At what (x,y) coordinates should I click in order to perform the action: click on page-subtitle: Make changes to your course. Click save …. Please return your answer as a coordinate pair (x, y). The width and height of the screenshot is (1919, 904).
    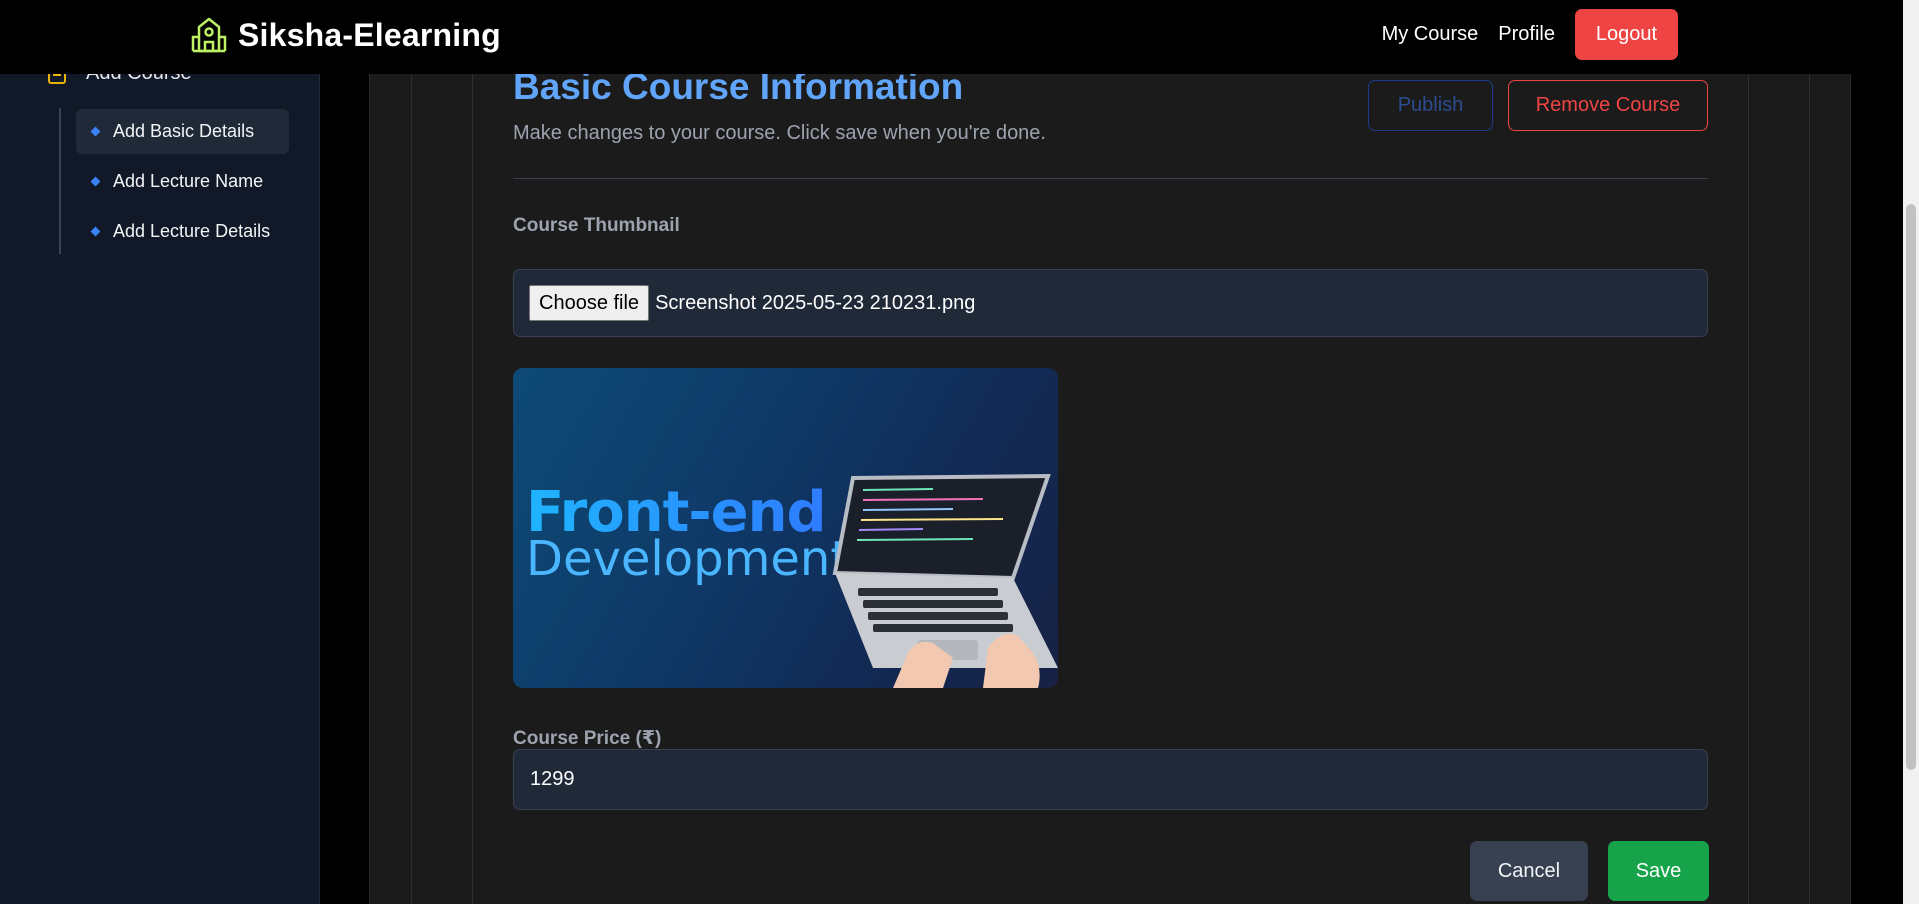
    Looking at the image, I should click on (779, 133).